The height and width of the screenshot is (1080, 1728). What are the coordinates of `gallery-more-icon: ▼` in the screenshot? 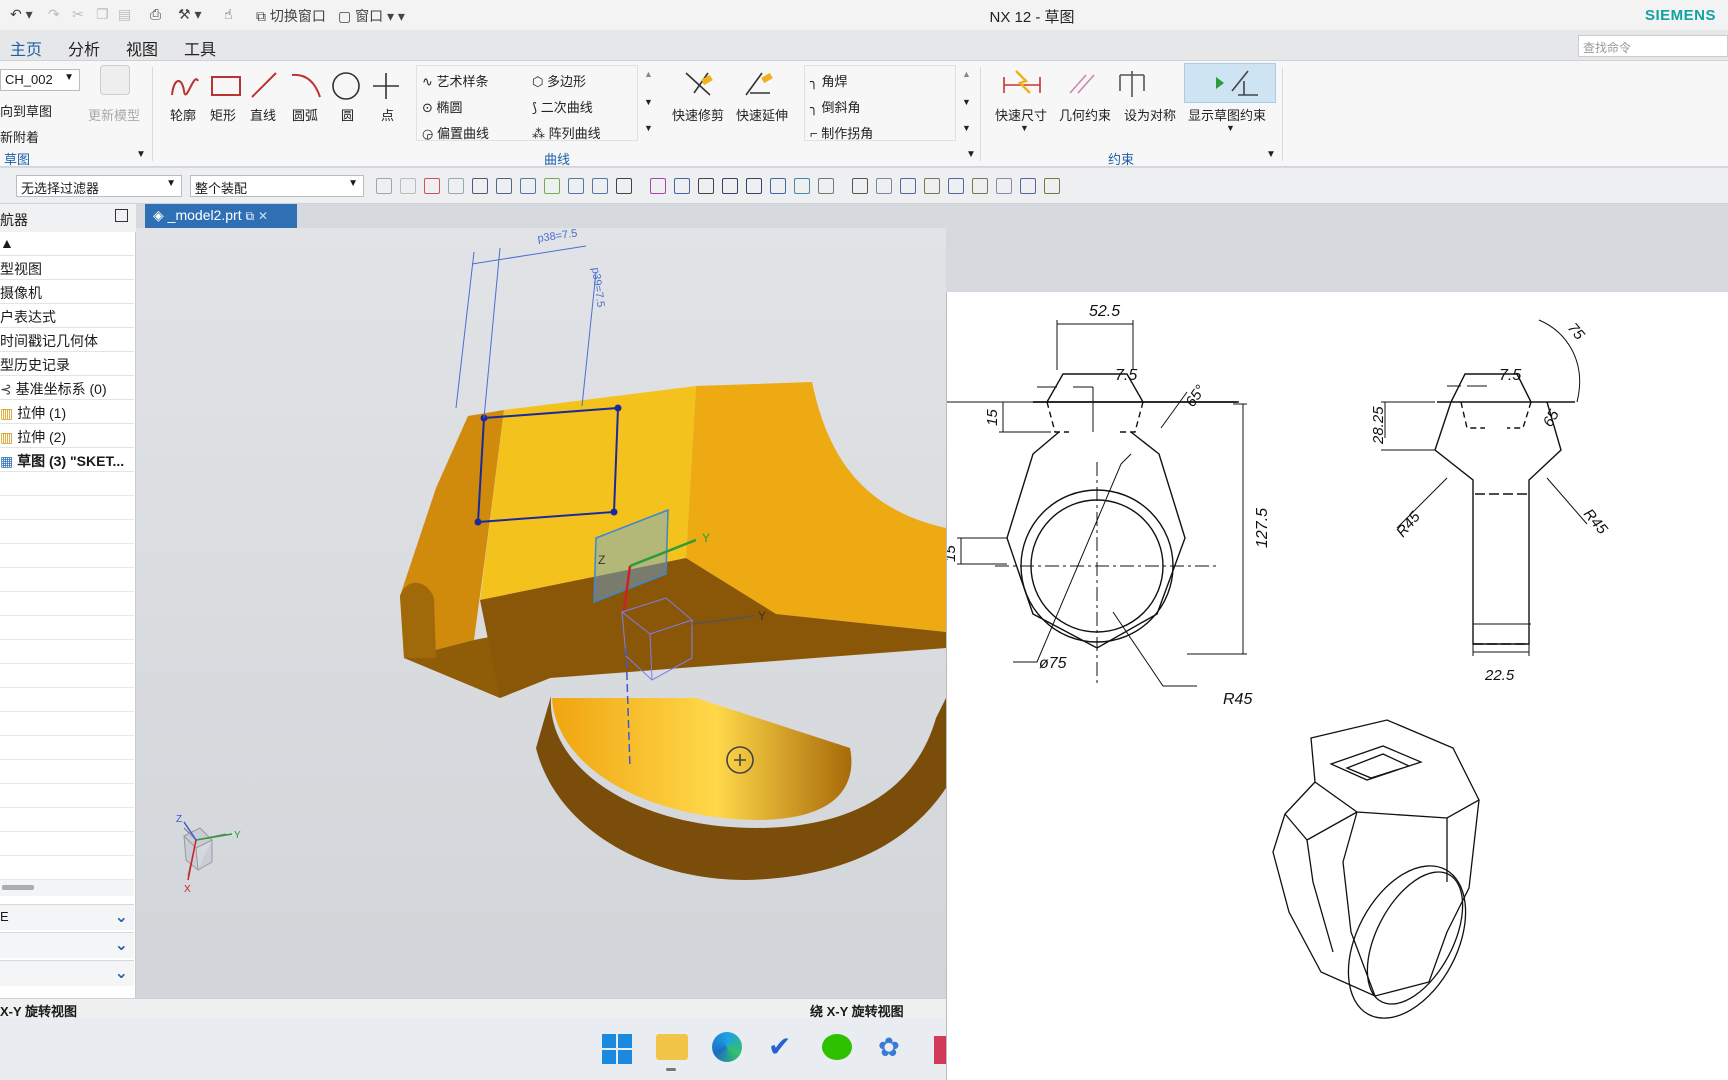 It's located at (648, 128).